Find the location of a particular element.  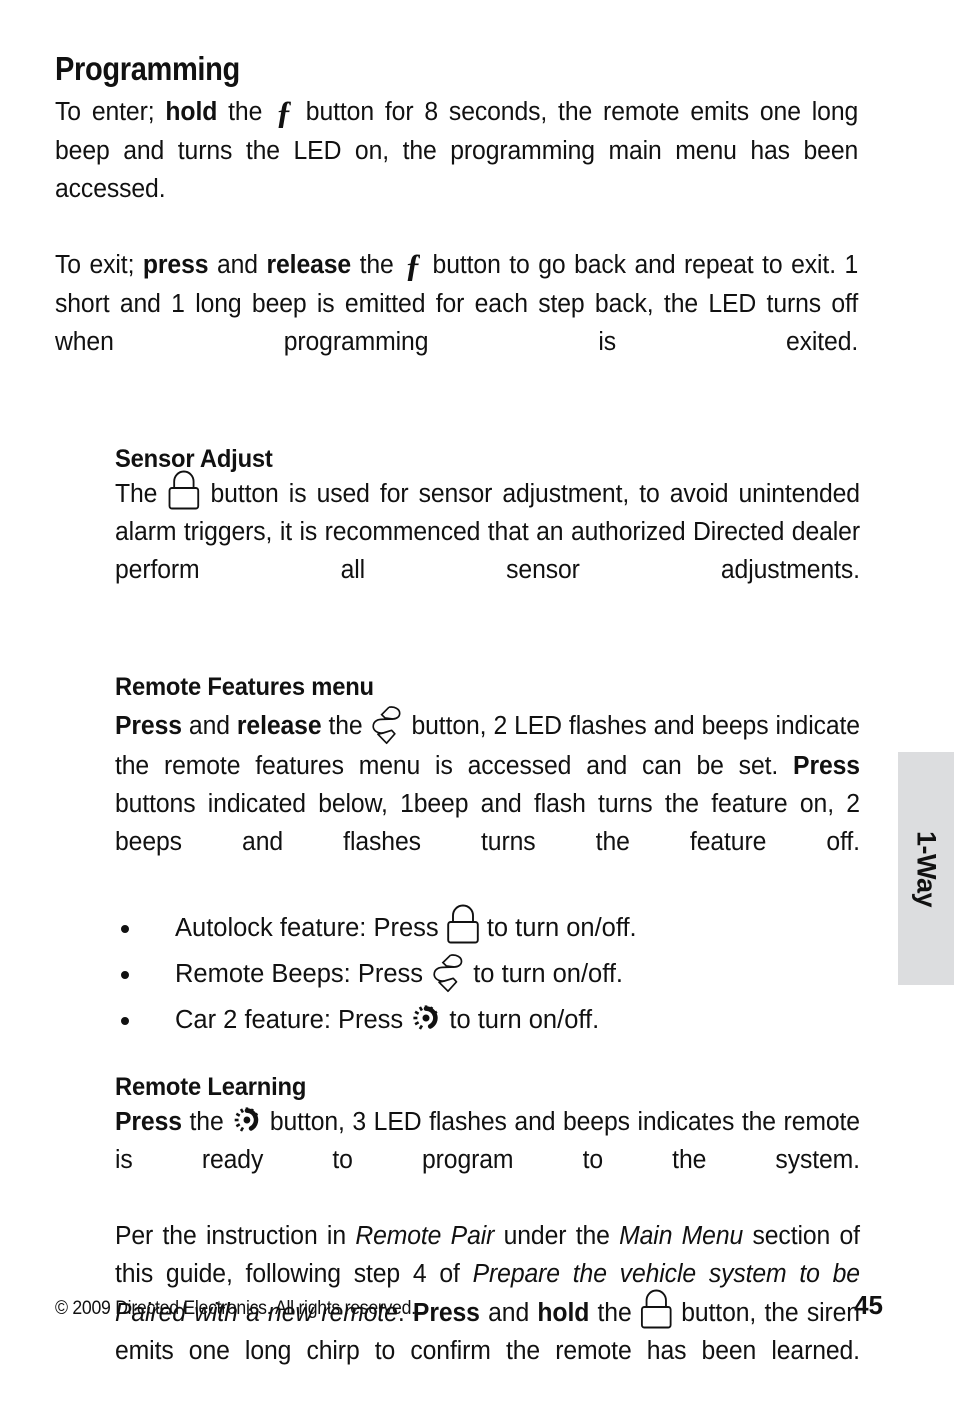

rl-text-a: the is located at coordinates (206, 1121).